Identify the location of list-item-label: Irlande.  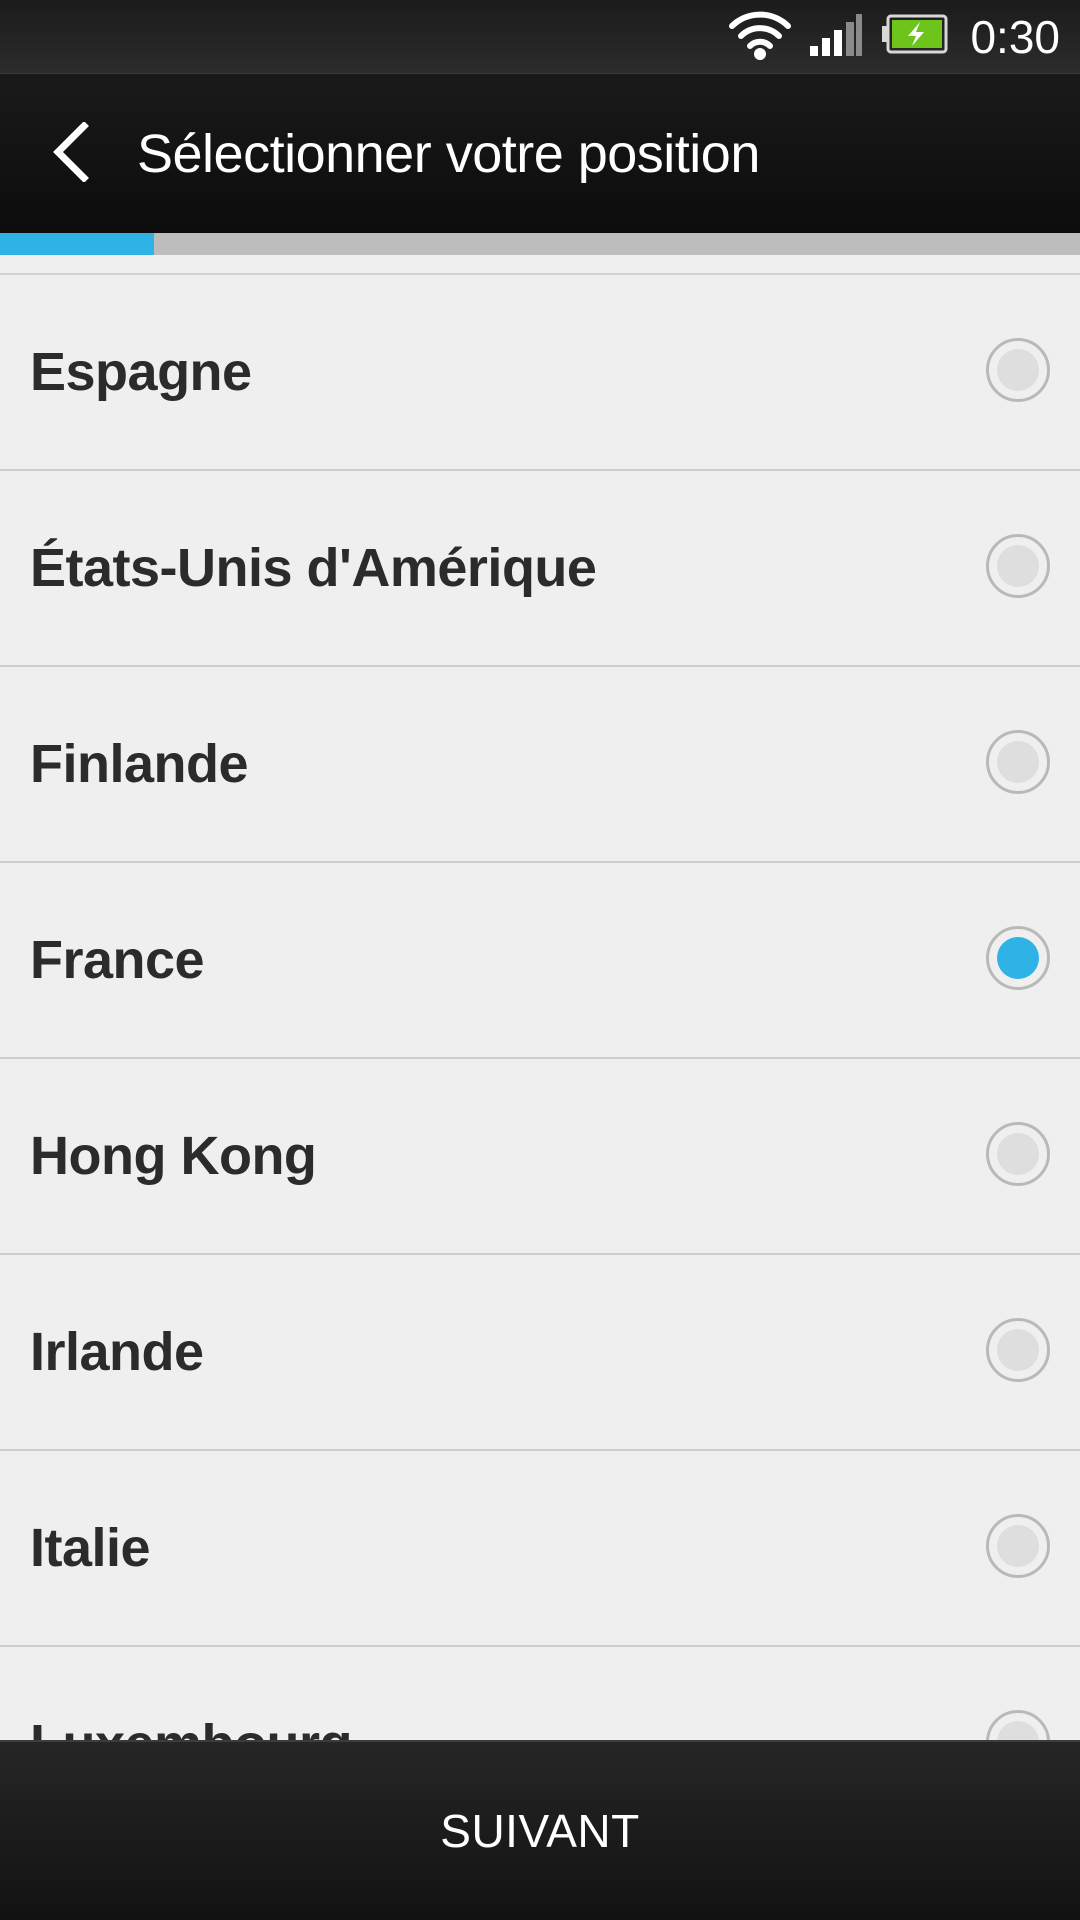
(117, 1352).